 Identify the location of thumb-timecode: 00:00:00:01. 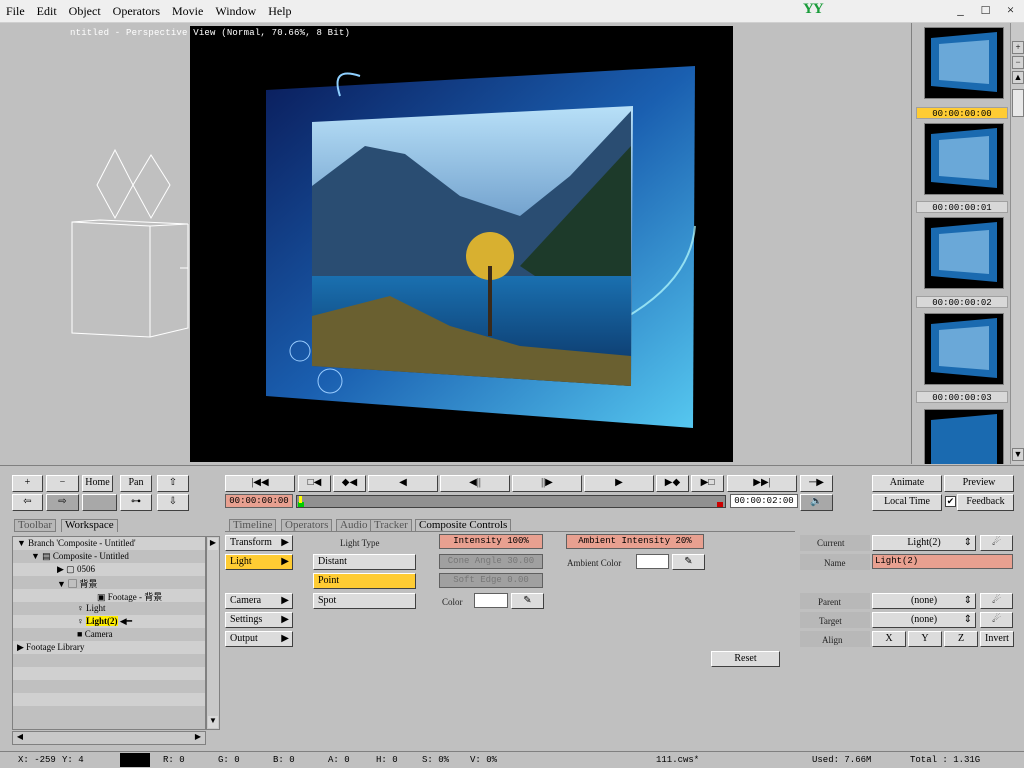
(962, 207).